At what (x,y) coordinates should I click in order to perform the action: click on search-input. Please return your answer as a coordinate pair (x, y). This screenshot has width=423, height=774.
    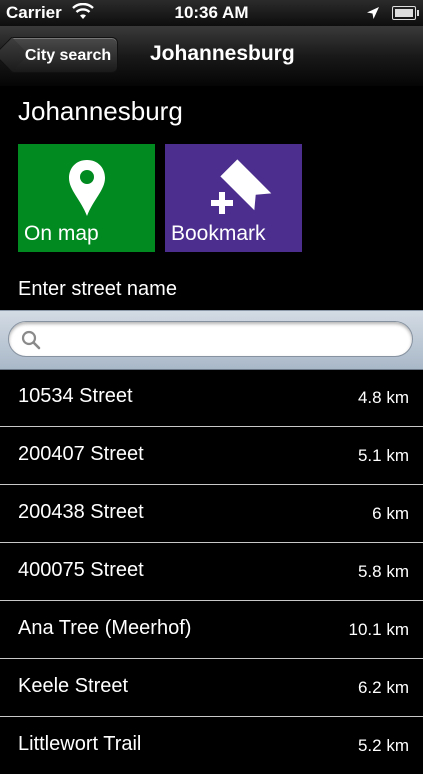
    Looking at the image, I should click on (222, 340).